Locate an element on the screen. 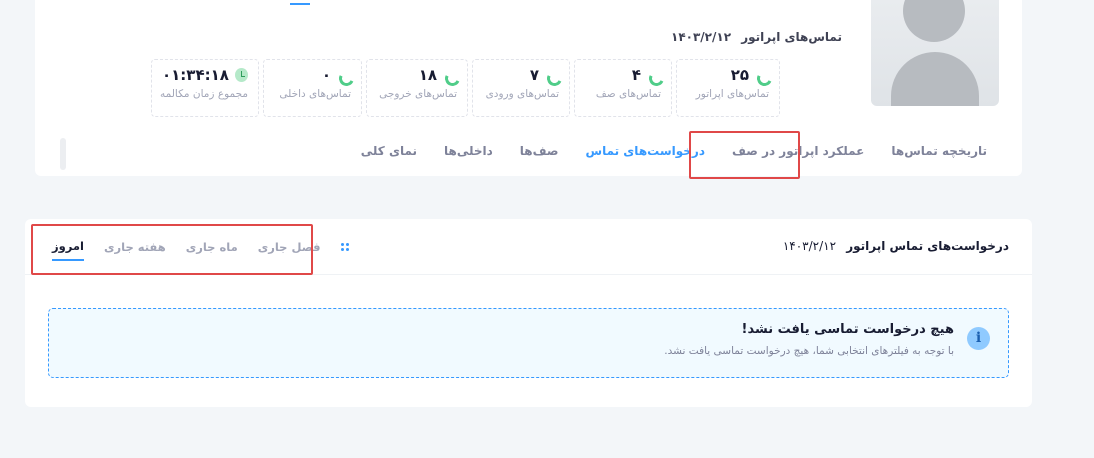  stat-incoming-calls: ۷ تماس‌های ورودی is located at coordinates (521, 88).